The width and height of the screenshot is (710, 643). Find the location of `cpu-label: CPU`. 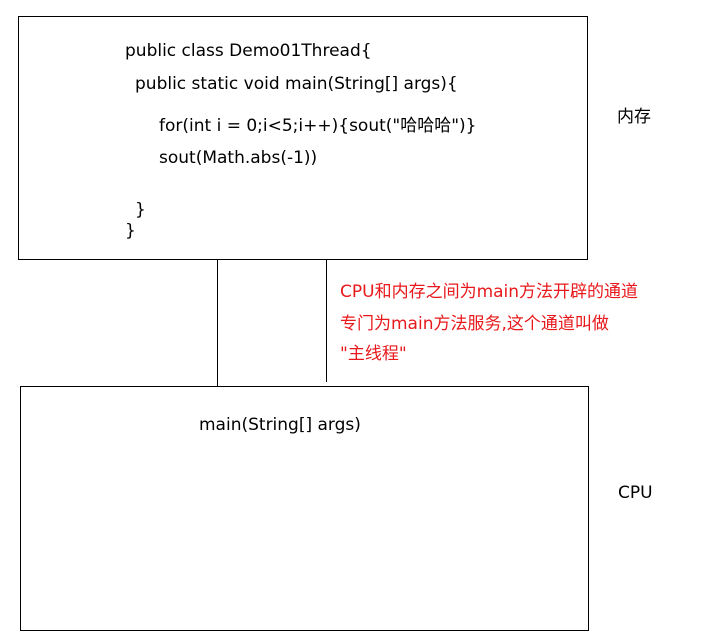

cpu-label: CPU is located at coordinates (635, 493).